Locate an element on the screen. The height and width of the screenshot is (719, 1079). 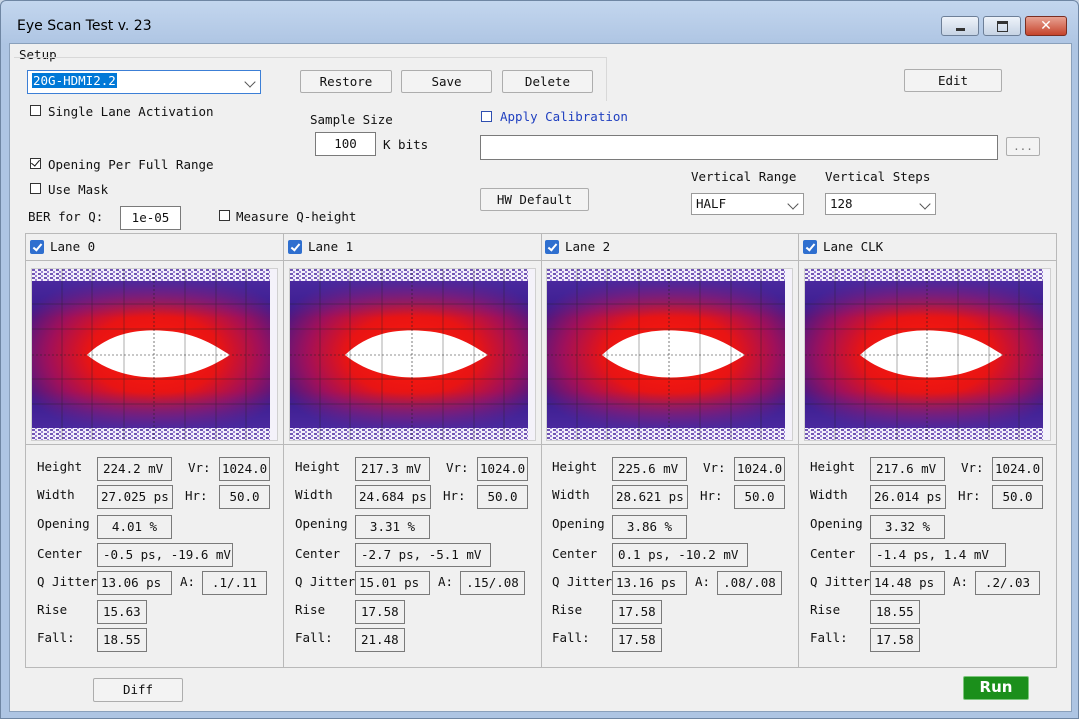
diff-button: Diff is located at coordinates (138, 690).